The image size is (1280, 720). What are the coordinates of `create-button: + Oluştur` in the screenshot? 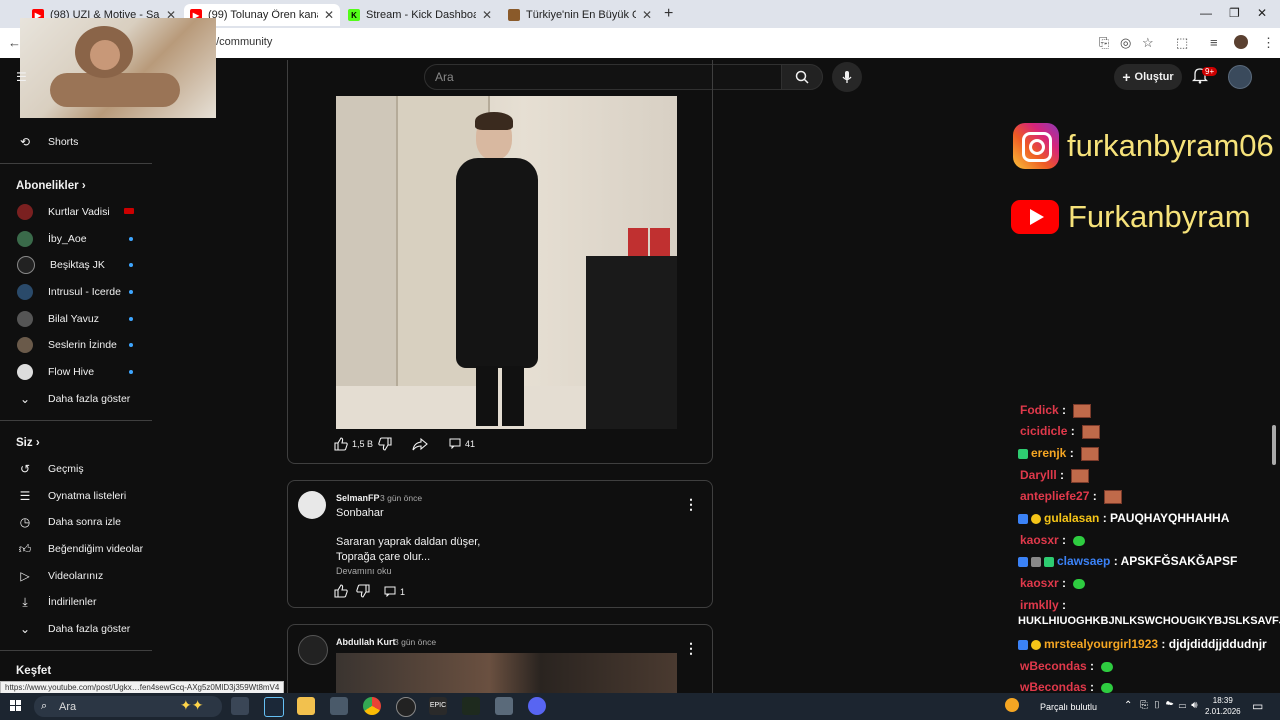 It's located at (1148, 77).